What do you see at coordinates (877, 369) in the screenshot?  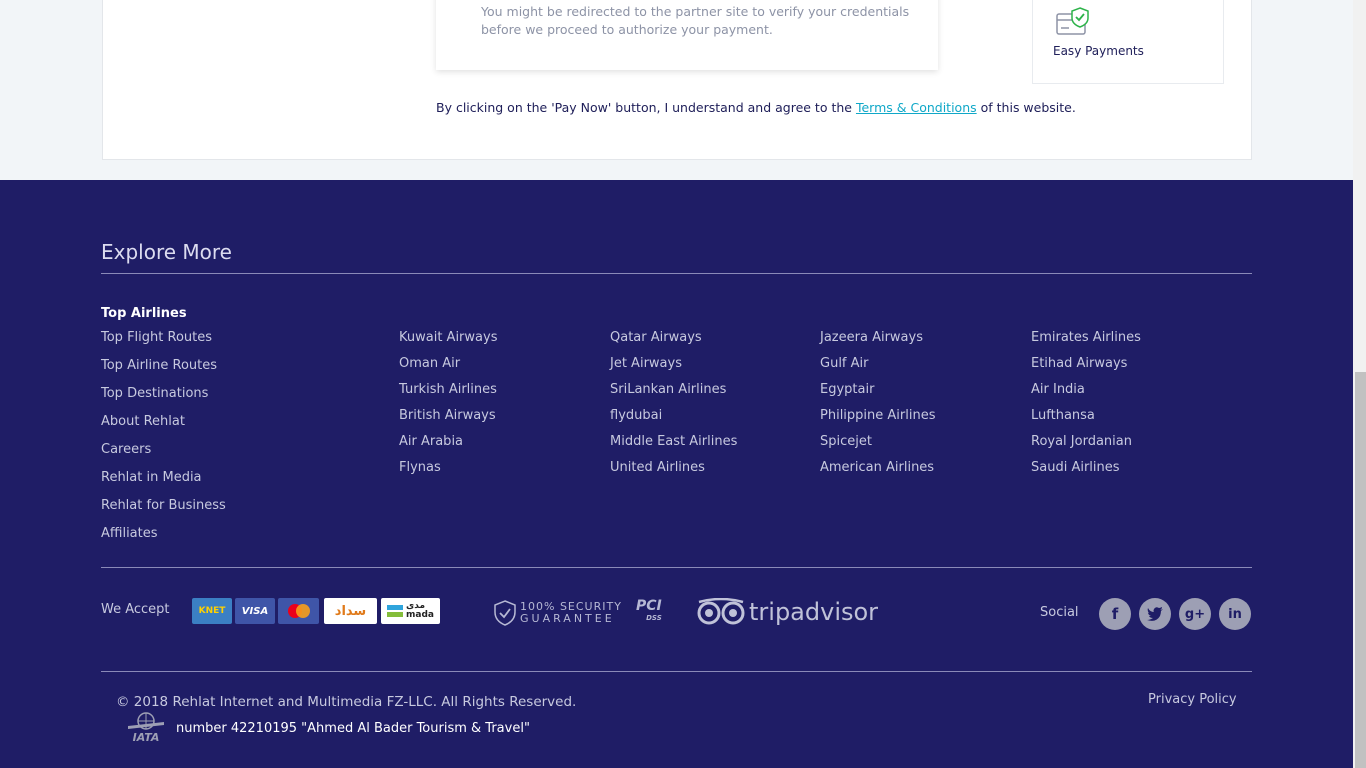 I see `airline-link: Gulf Air` at bounding box center [877, 369].